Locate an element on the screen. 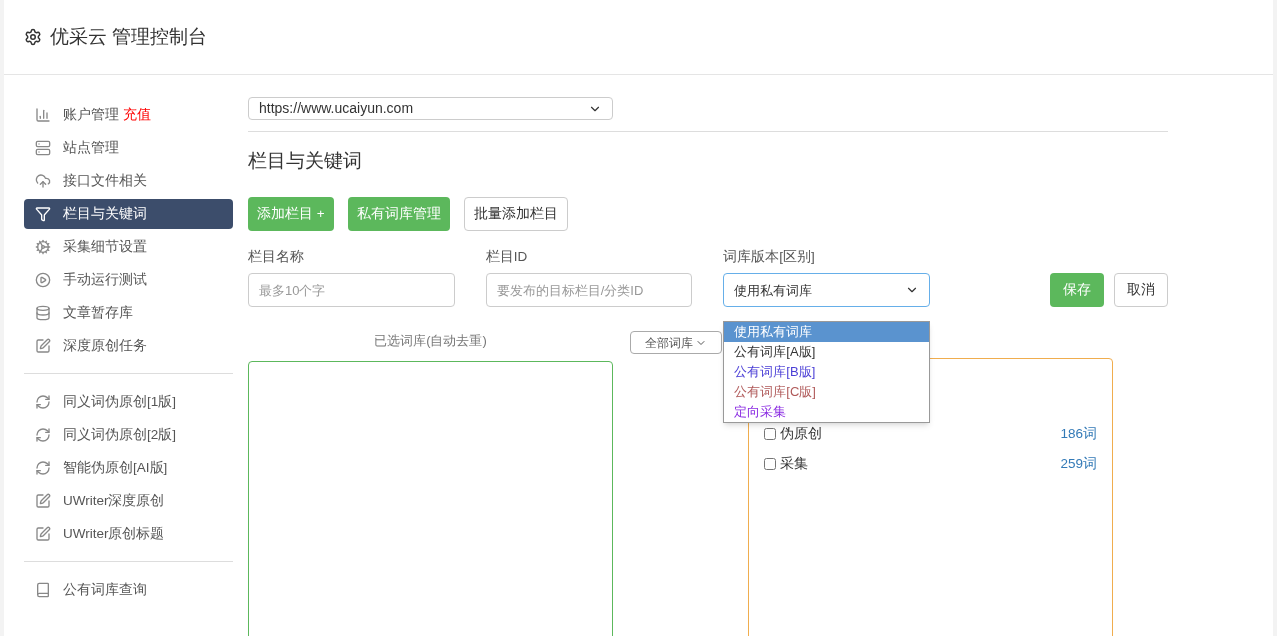  sidebar-item: 接口文件相关 is located at coordinates (128, 181).